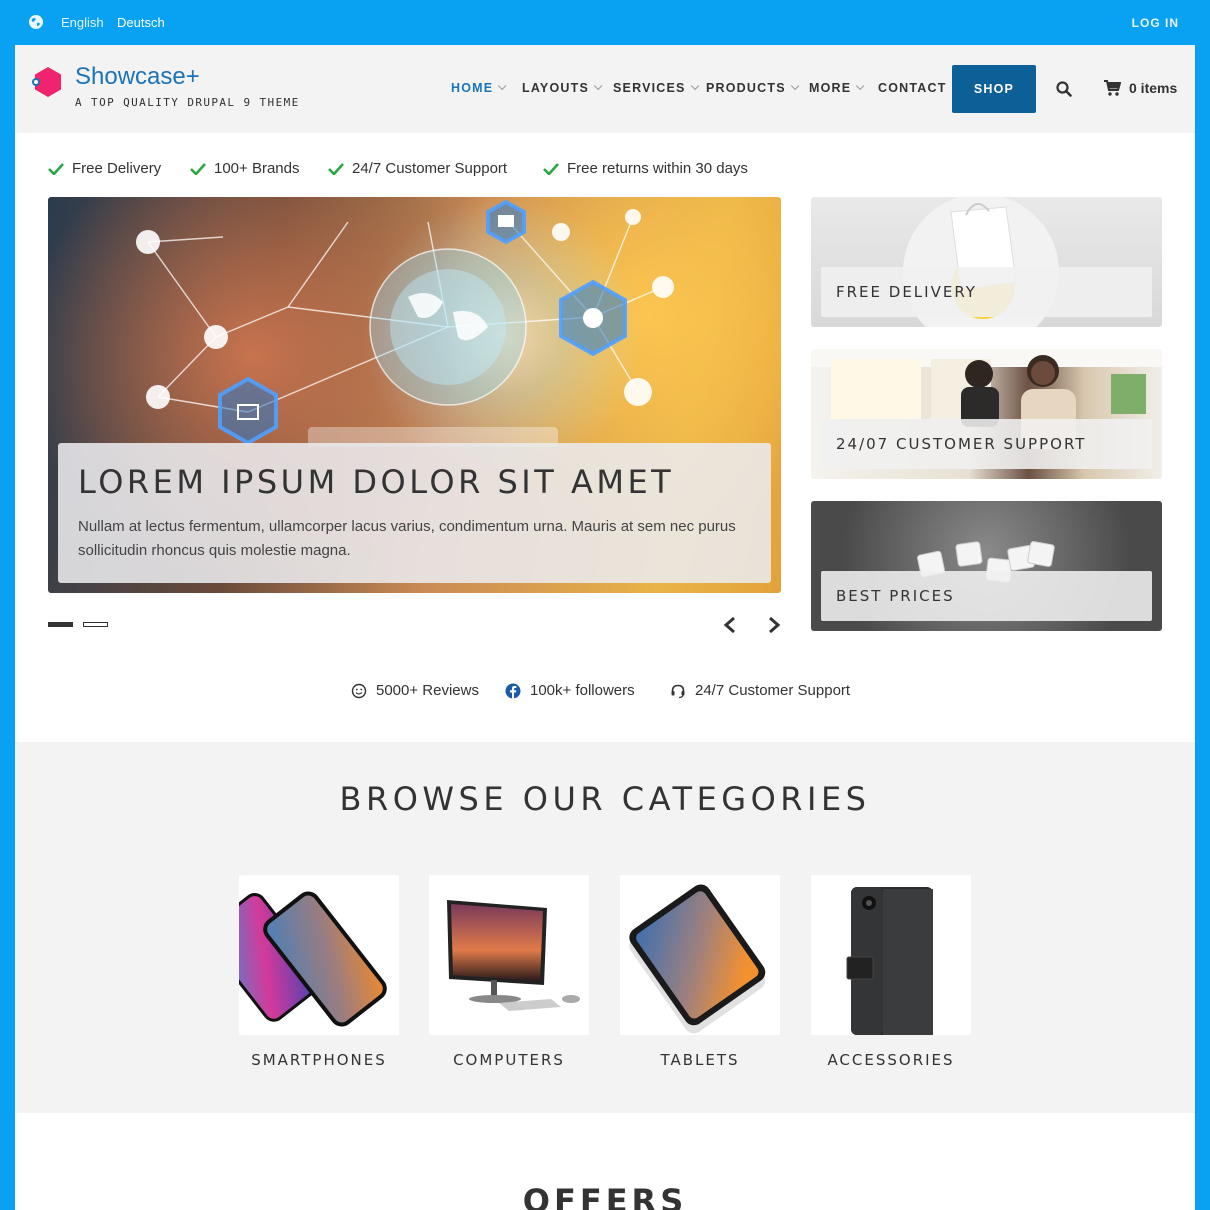 The image size is (1210, 1210). Describe the element at coordinates (830, 88) in the screenshot. I see `nav-more-label: MORE` at that location.